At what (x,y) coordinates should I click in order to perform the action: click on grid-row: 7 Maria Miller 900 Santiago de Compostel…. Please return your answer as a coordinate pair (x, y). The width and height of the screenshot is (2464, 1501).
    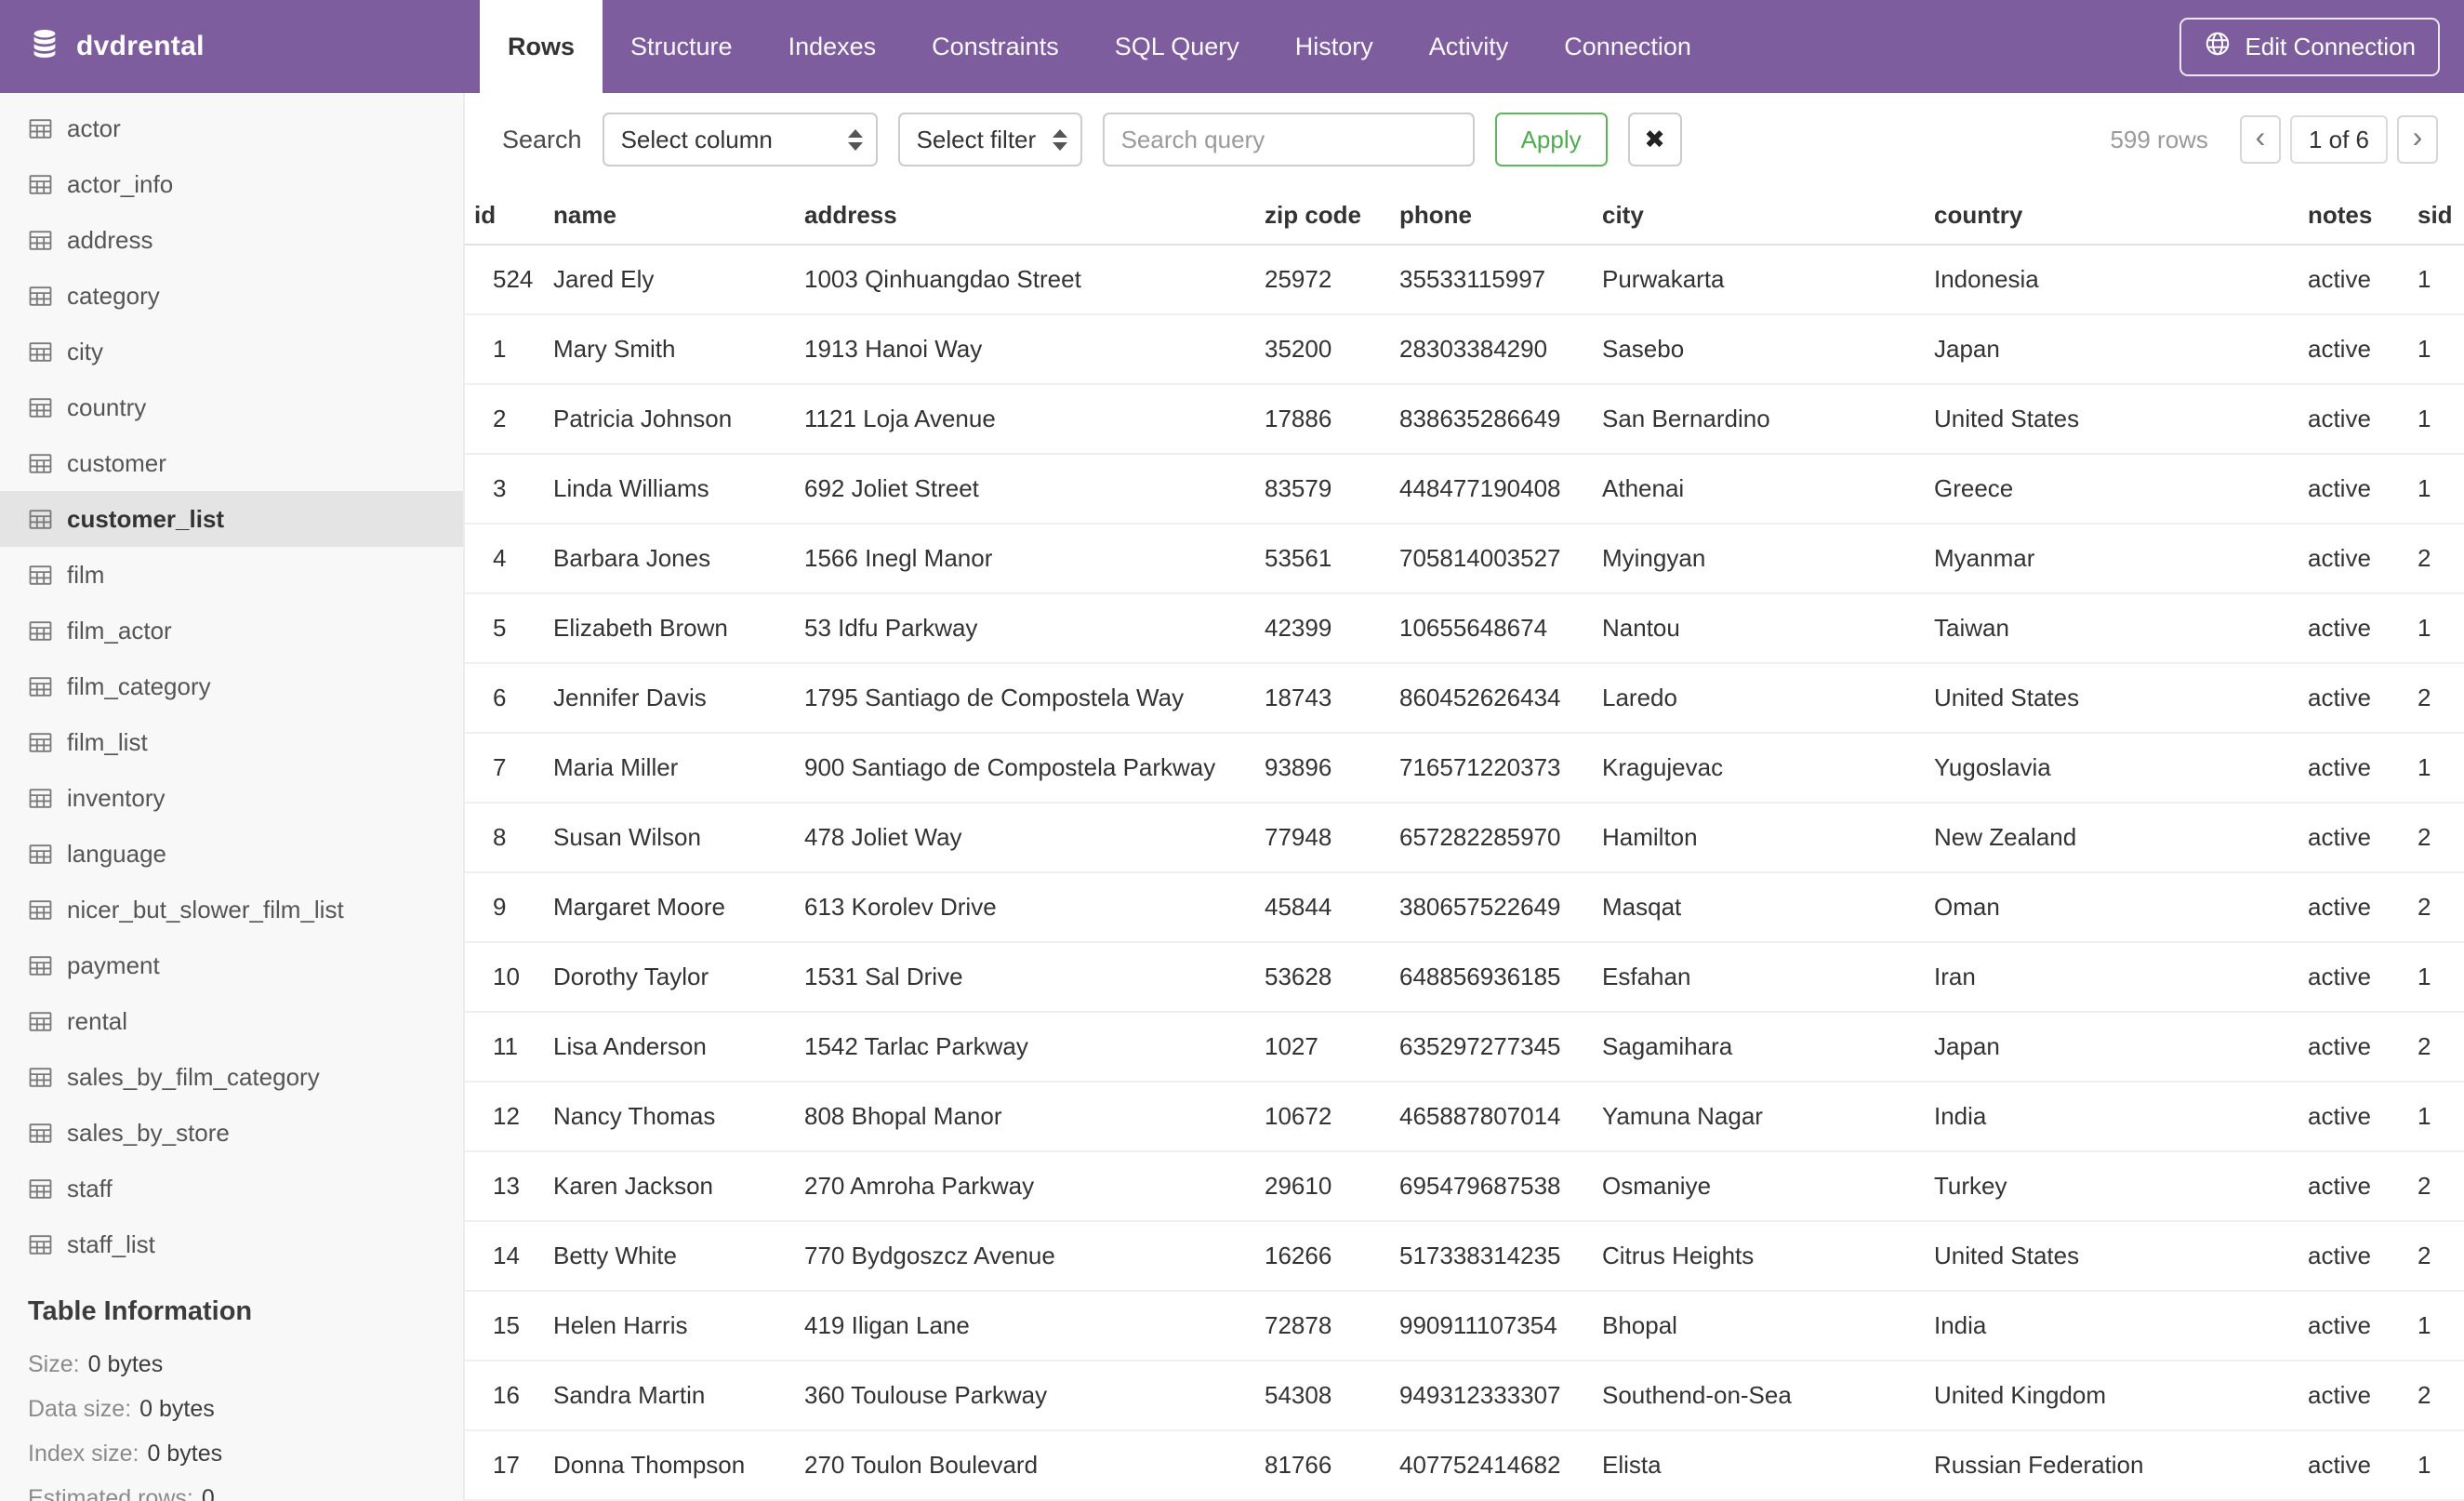
    Looking at the image, I should click on (1464, 768).